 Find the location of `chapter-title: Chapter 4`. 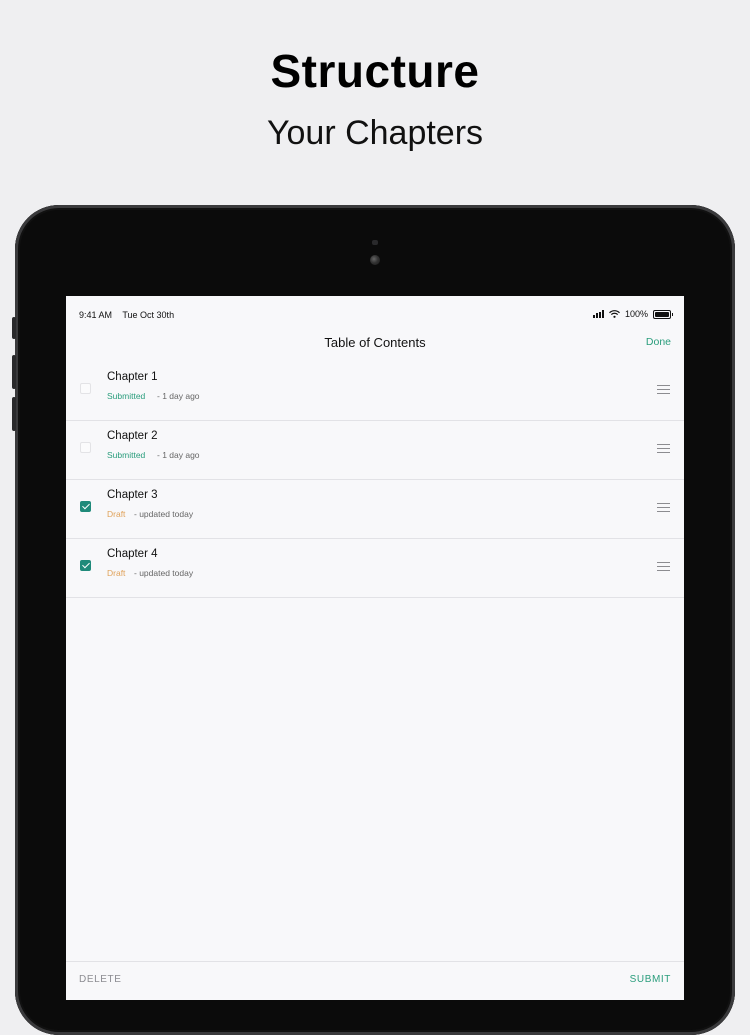

chapter-title: Chapter 4 is located at coordinates (132, 554).